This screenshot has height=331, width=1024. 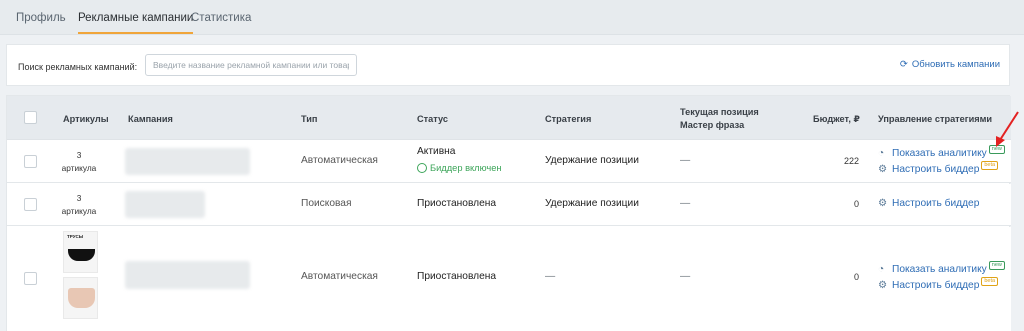 I want to click on product-thumbnail: ТРУСЫ, so click(x=80, y=252).